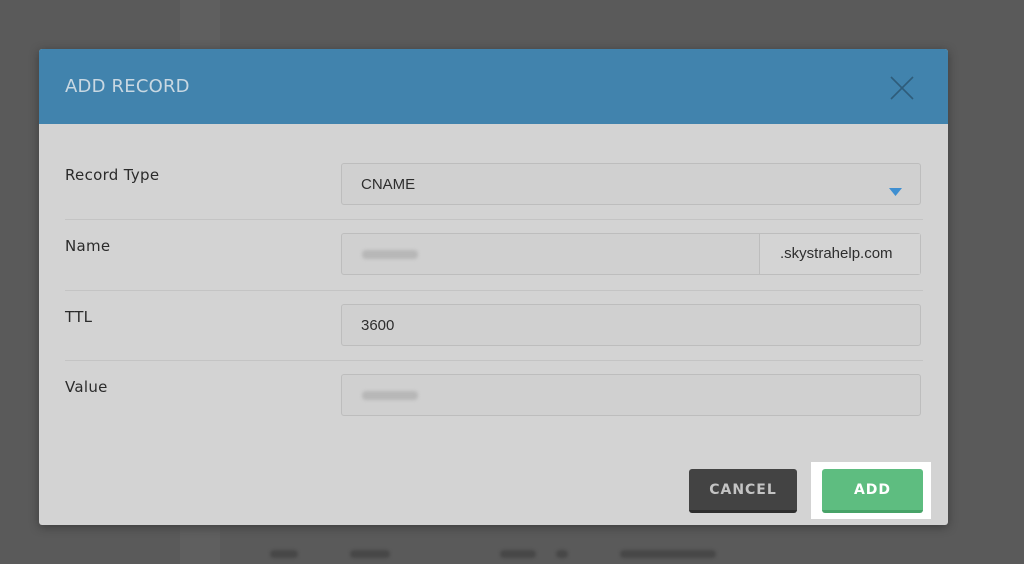 This screenshot has height=564, width=1024. What do you see at coordinates (390, 254) in the screenshot?
I see `name-value-redacted` at bounding box center [390, 254].